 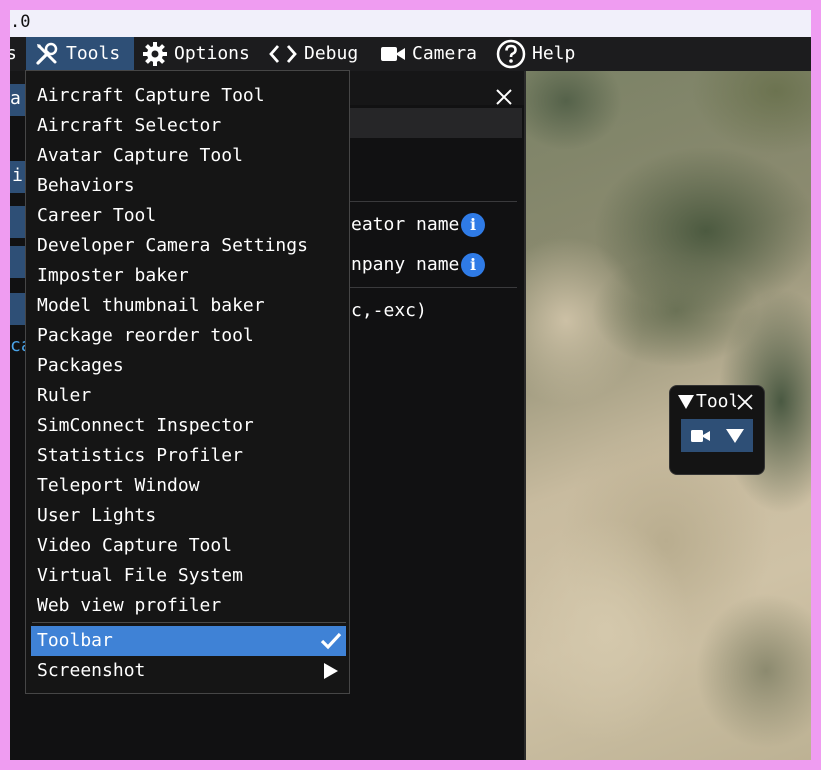 What do you see at coordinates (20, 22) in the screenshot?
I see `window-title: .0` at bounding box center [20, 22].